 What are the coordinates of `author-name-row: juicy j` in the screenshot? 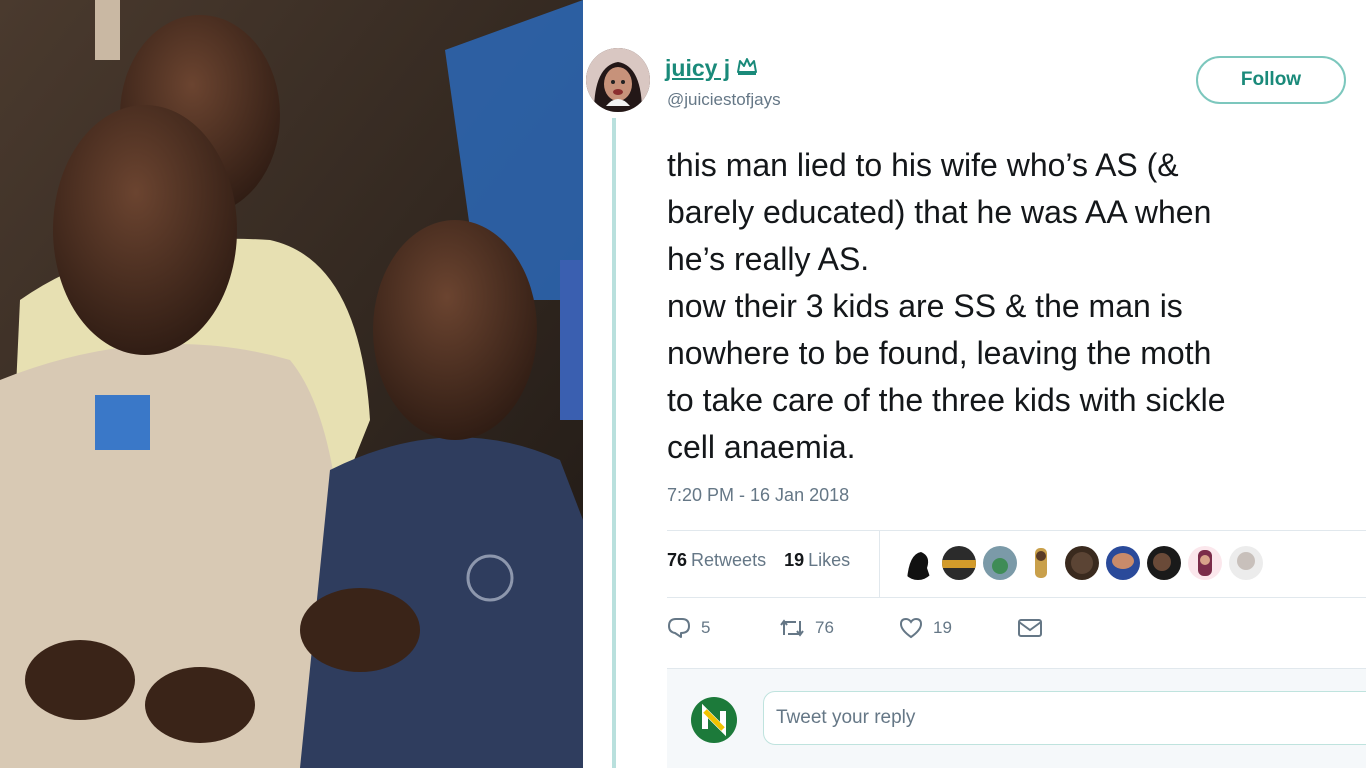 It's located at (711, 68).